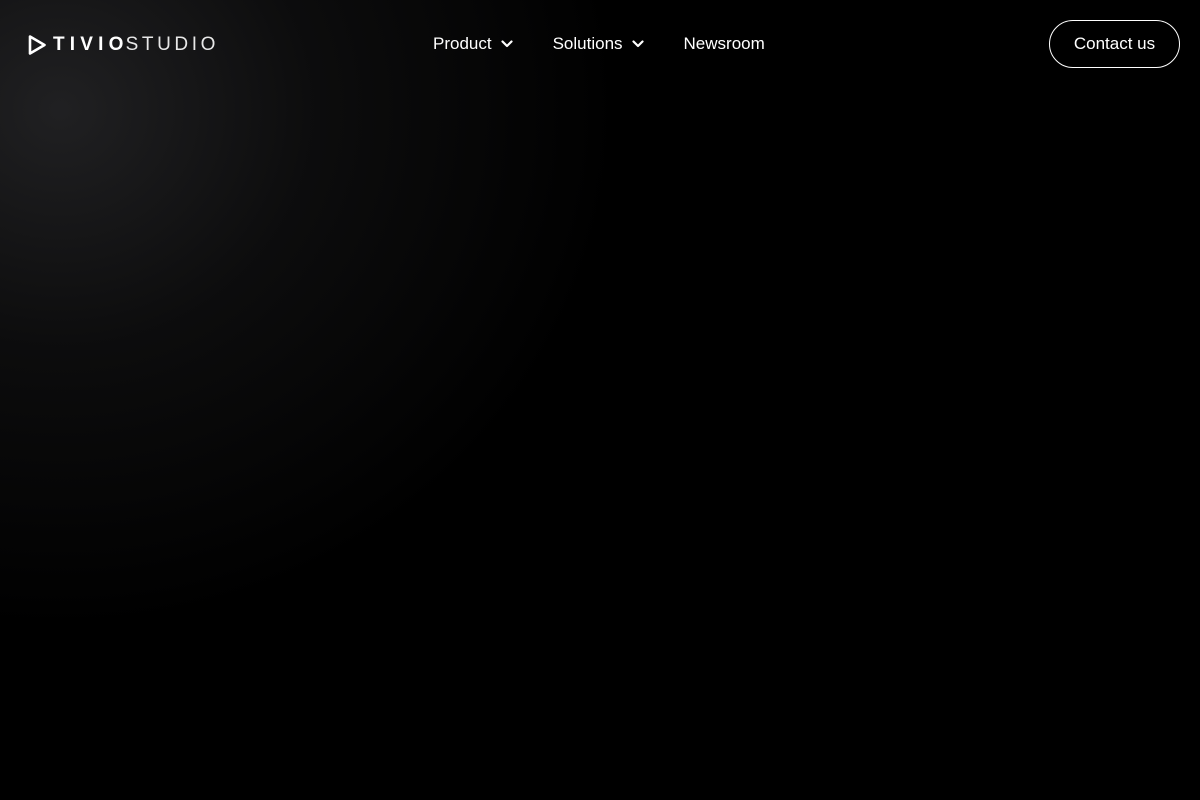 This screenshot has height=800, width=1200. I want to click on nav-item-label: Product, so click(462, 43).